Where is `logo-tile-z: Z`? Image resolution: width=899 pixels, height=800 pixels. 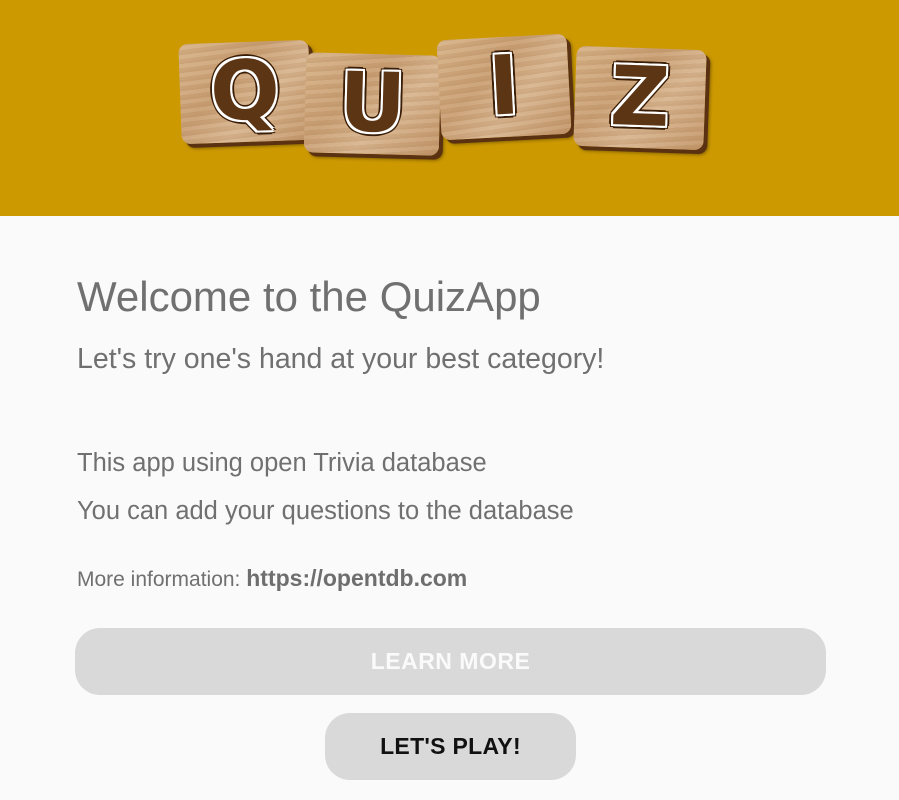 logo-tile-z: Z is located at coordinates (640, 98).